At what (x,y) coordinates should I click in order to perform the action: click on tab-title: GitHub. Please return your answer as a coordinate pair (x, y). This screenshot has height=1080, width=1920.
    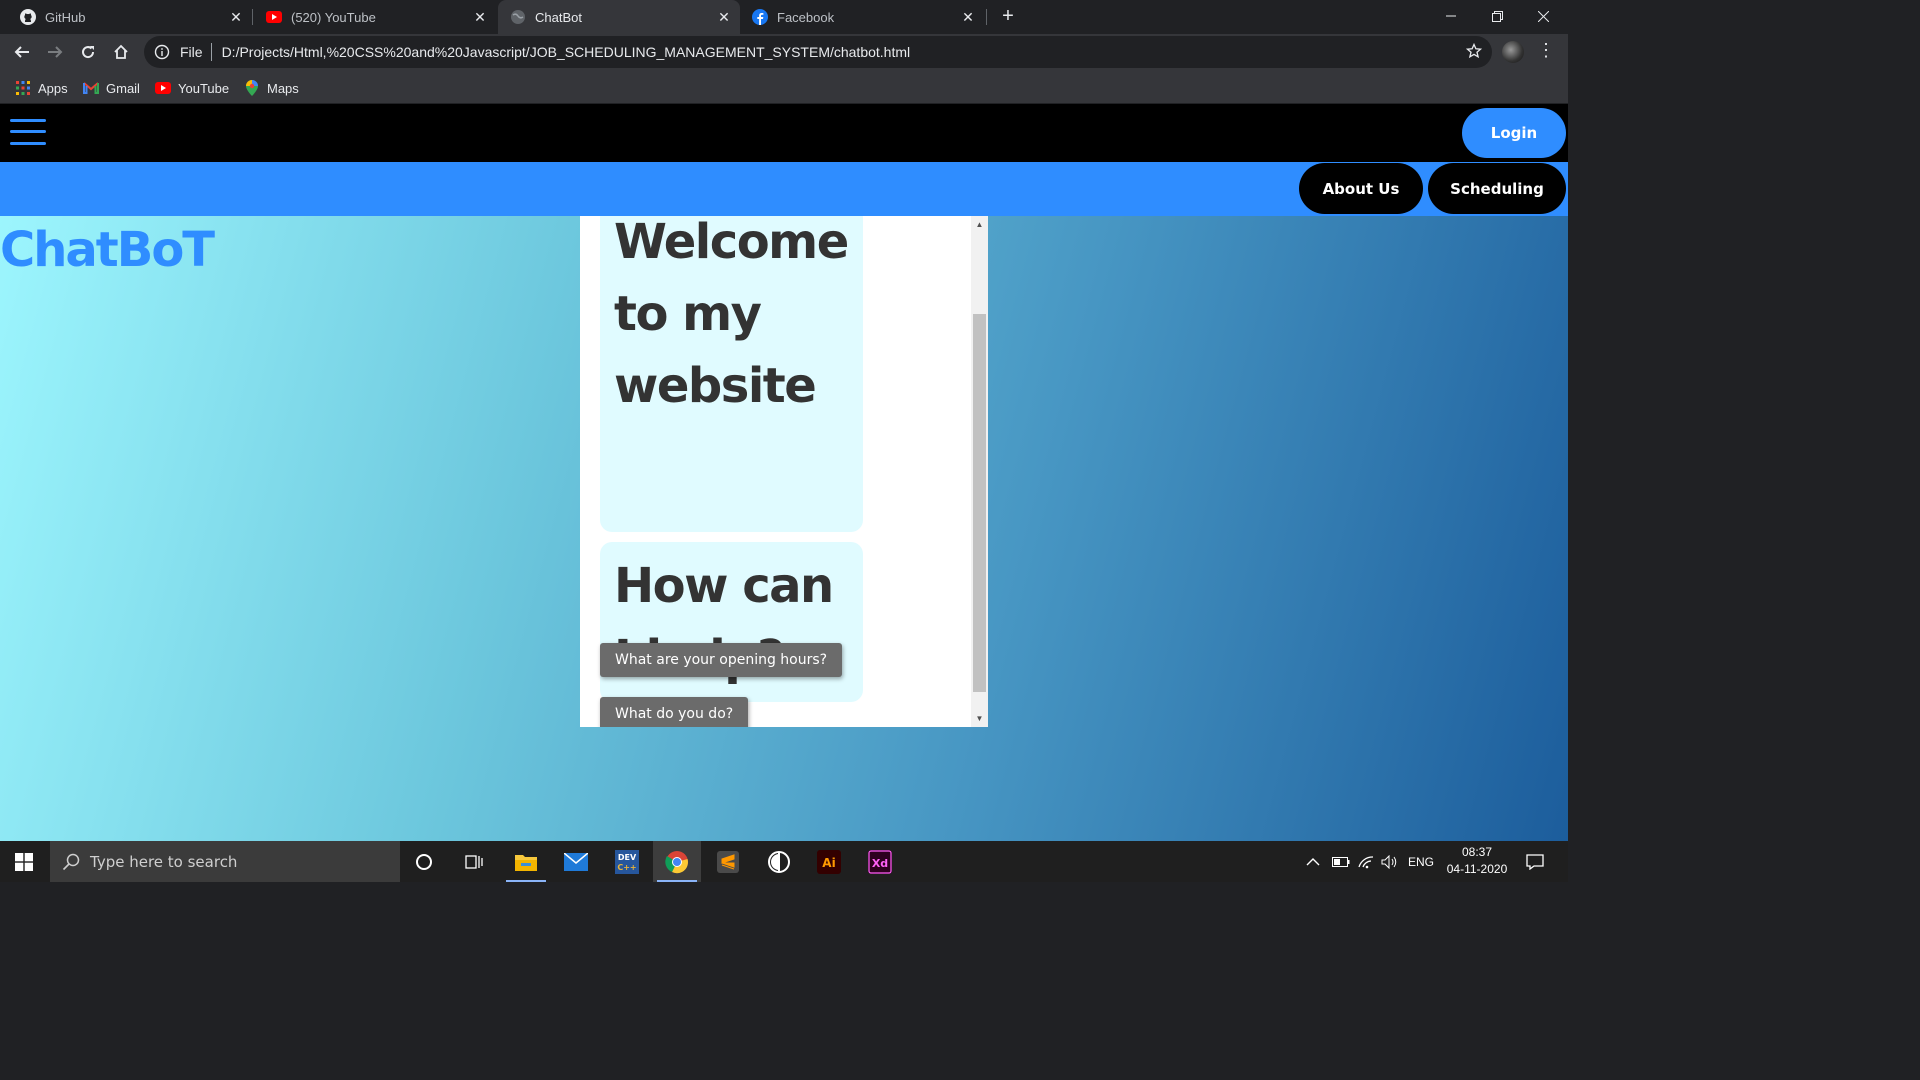
    Looking at the image, I should click on (65, 17).